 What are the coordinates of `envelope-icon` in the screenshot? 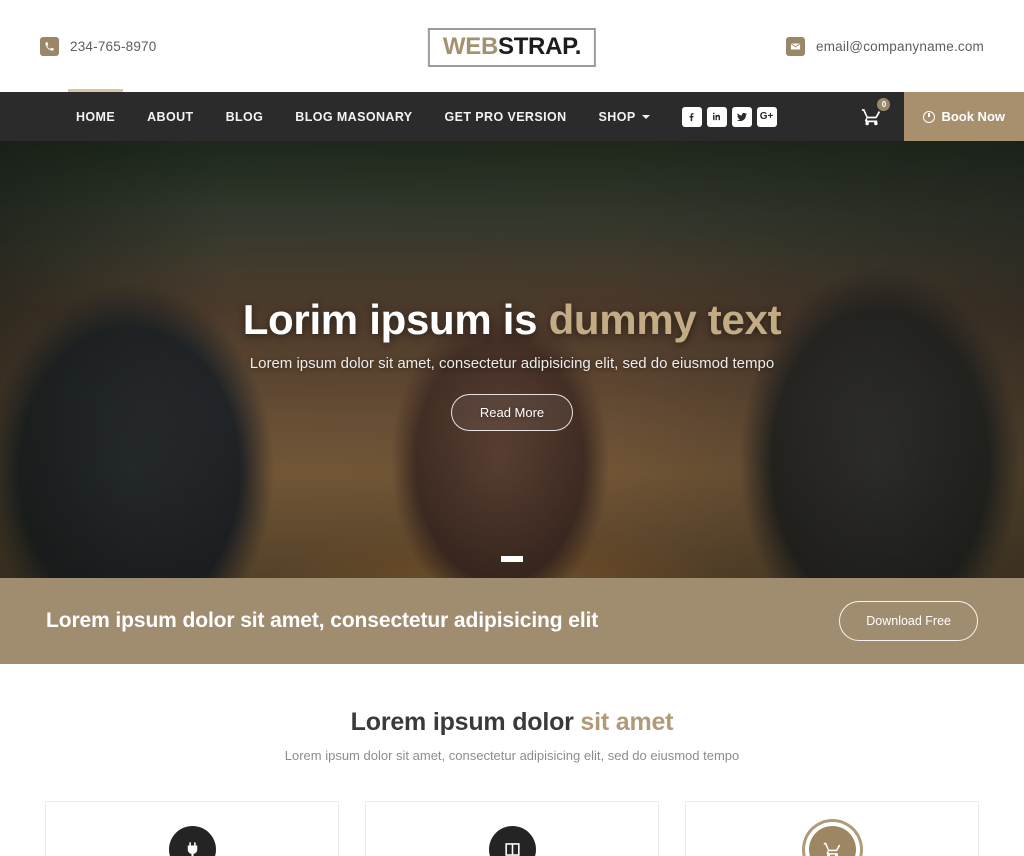 It's located at (796, 46).